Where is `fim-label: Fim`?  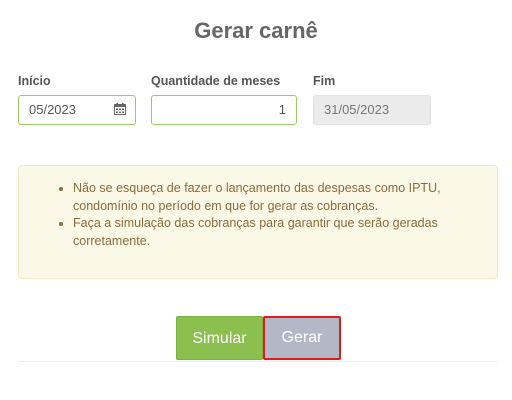
fim-label: Fim is located at coordinates (324, 81).